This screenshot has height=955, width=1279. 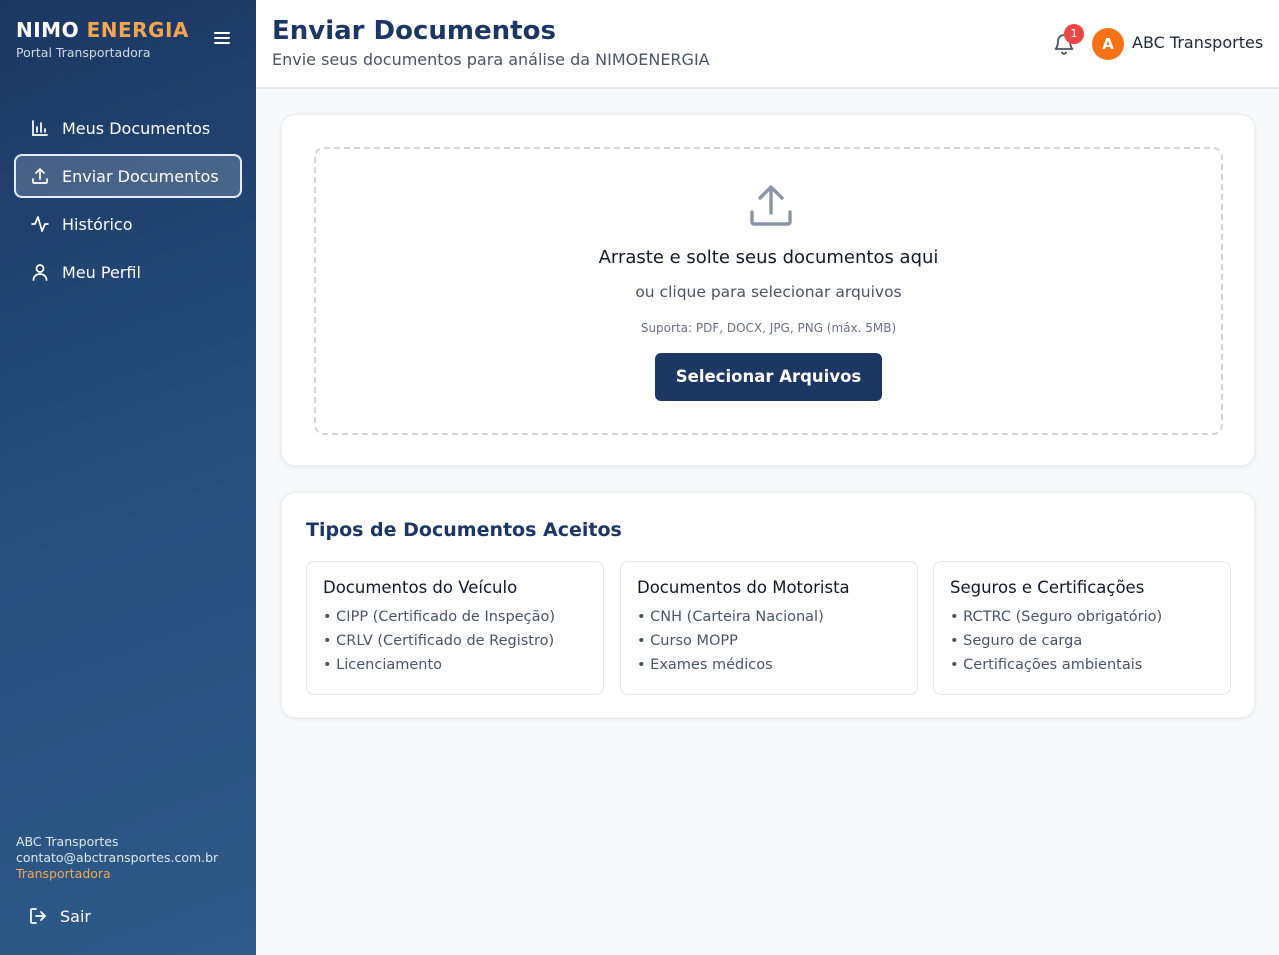 What do you see at coordinates (1082, 617) in the screenshot?
I see `list-item: RCTRC (Seguro obrigatório)` at bounding box center [1082, 617].